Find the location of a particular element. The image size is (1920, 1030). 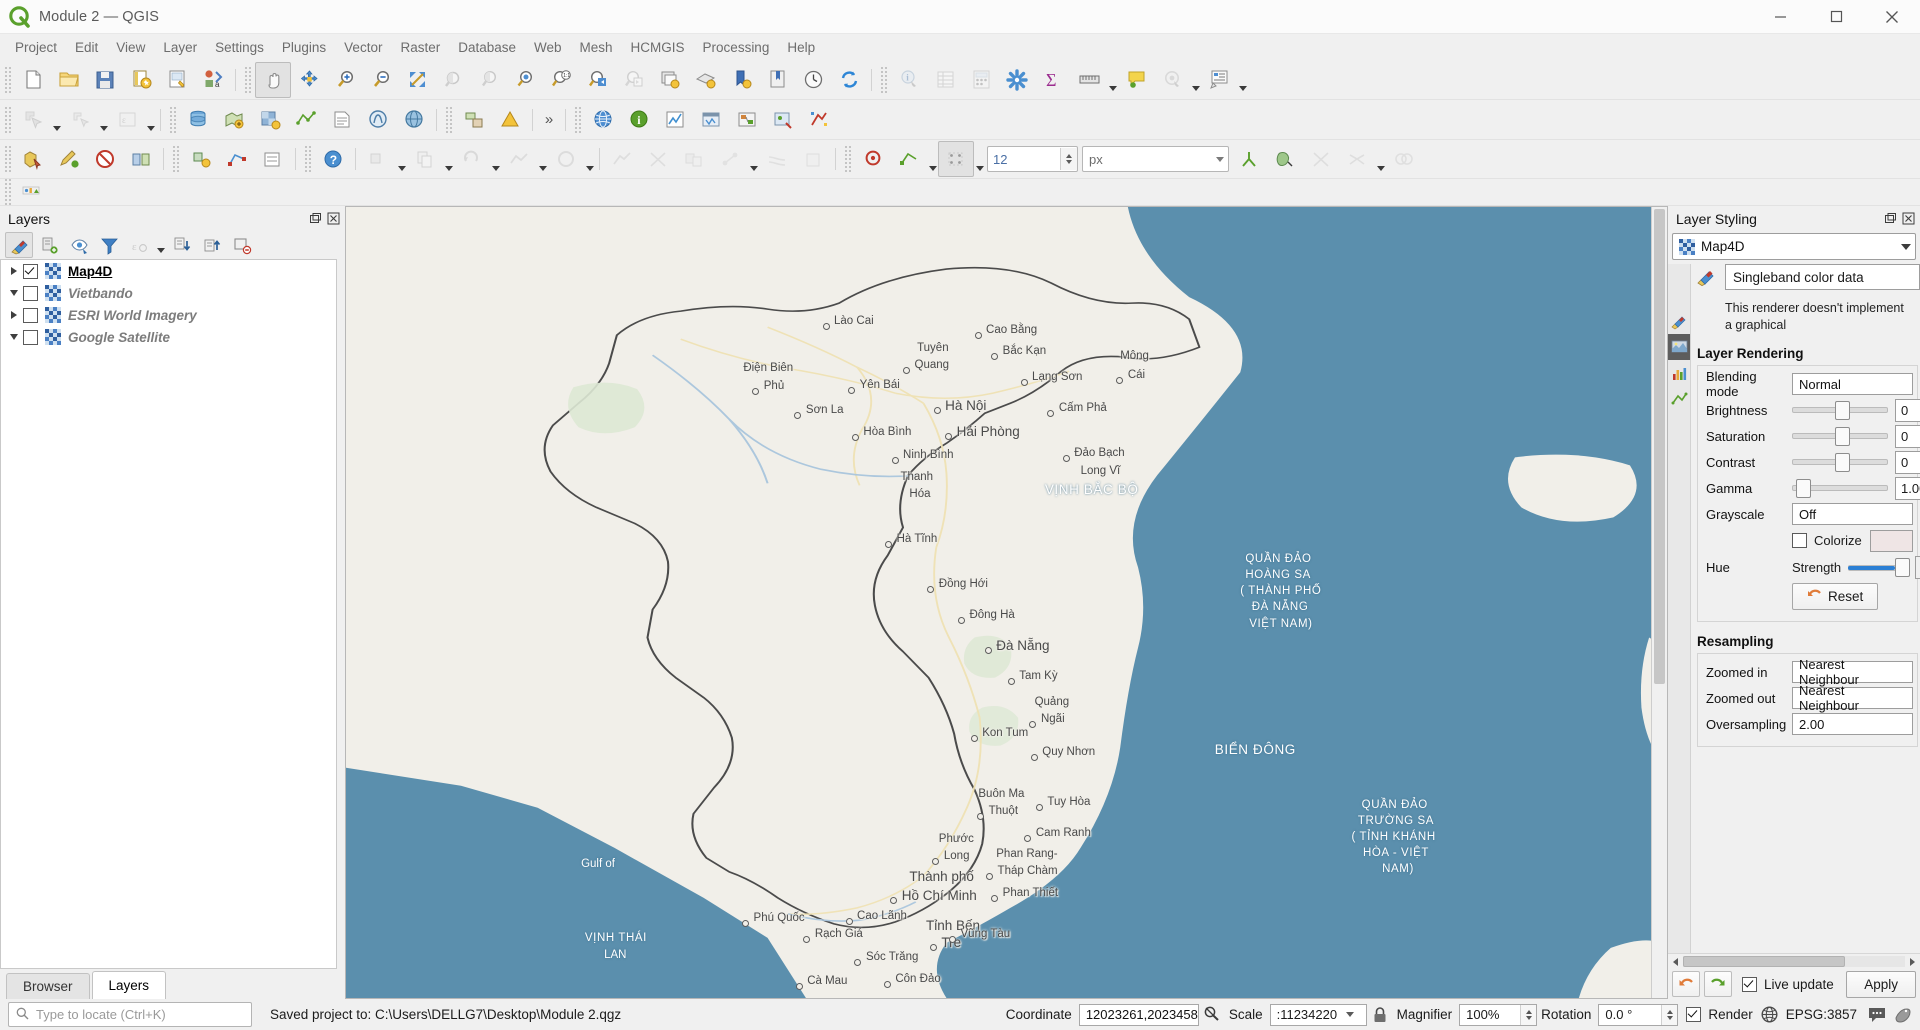

measure-line-icon is located at coordinates (1089, 80).